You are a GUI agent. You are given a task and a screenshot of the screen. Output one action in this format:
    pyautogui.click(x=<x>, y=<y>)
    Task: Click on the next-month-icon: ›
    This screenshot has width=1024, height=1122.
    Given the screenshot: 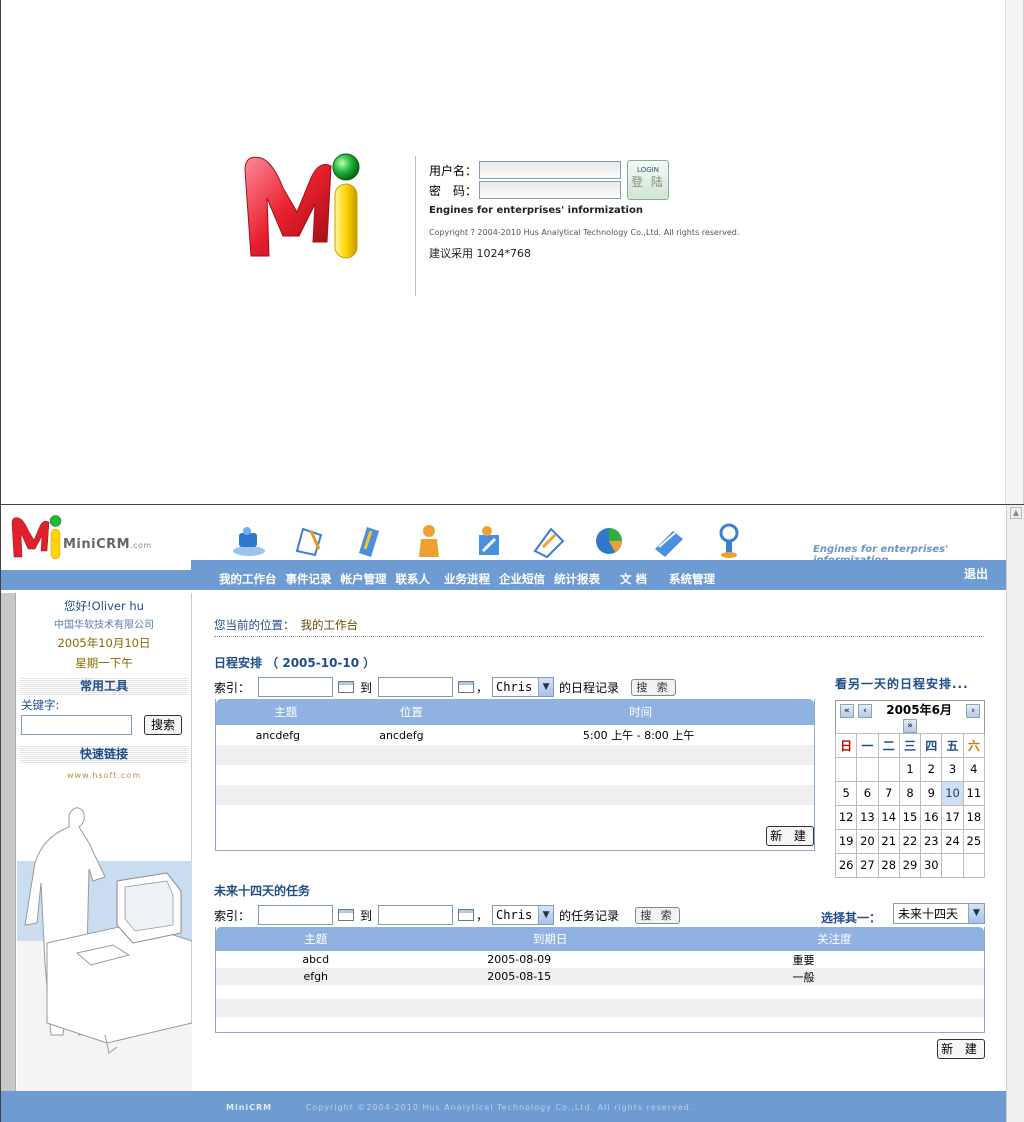 What is the action you would take?
    pyautogui.click(x=973, y=710)
    